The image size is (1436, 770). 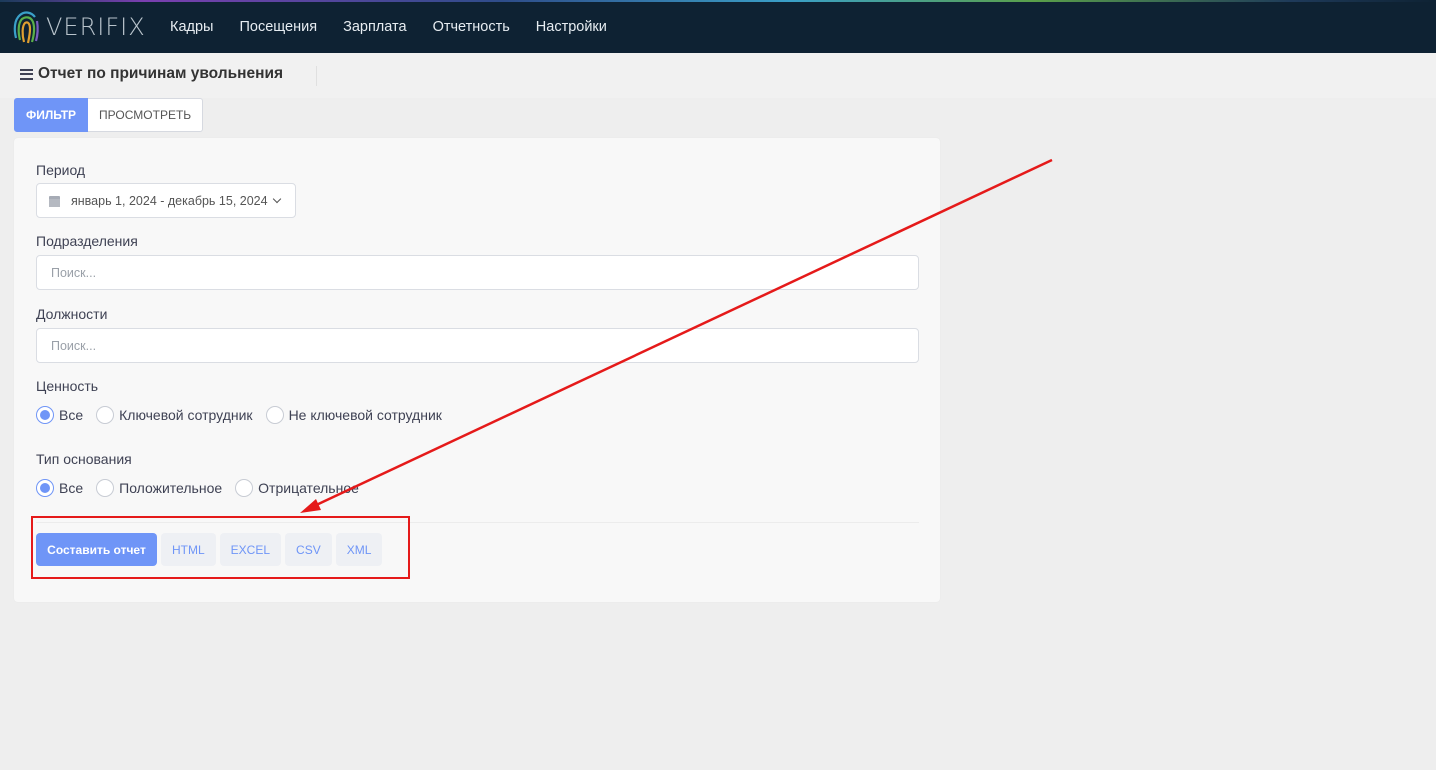 I want to click on radio-label: Положительное, so click(x=171, y=488).